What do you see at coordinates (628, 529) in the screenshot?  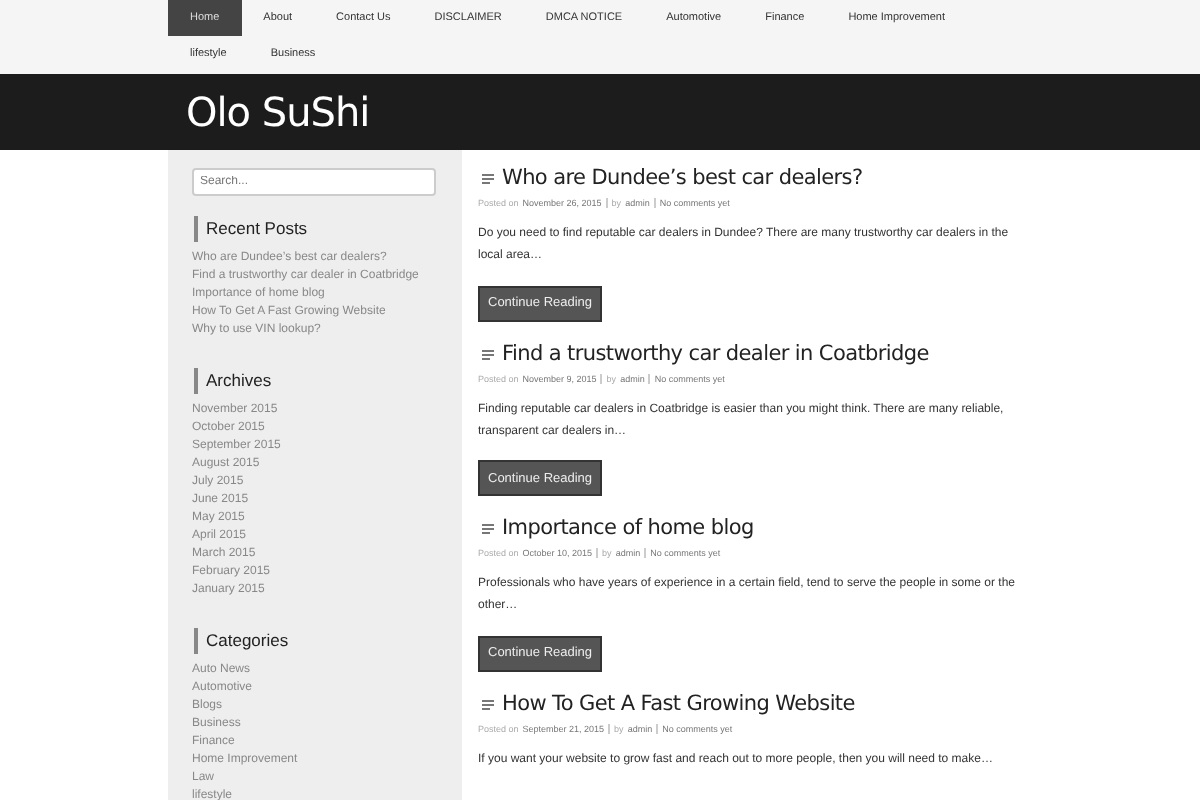 I see `post-title: Importance of home blog` at bounding box center [628, 529].